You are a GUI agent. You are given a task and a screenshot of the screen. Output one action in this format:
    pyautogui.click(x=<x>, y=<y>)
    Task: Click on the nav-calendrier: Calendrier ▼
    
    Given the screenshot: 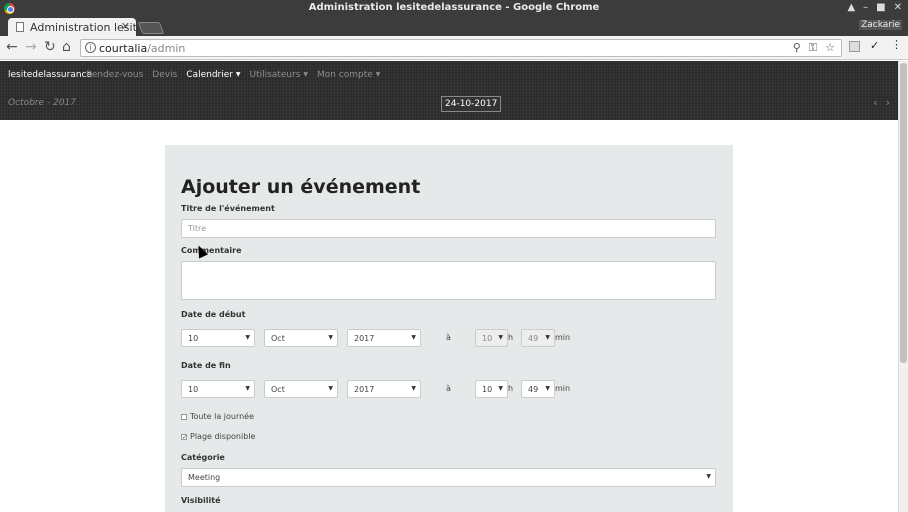 What is the action you would take?
    pyautogui.click(x=213, y=75)
    